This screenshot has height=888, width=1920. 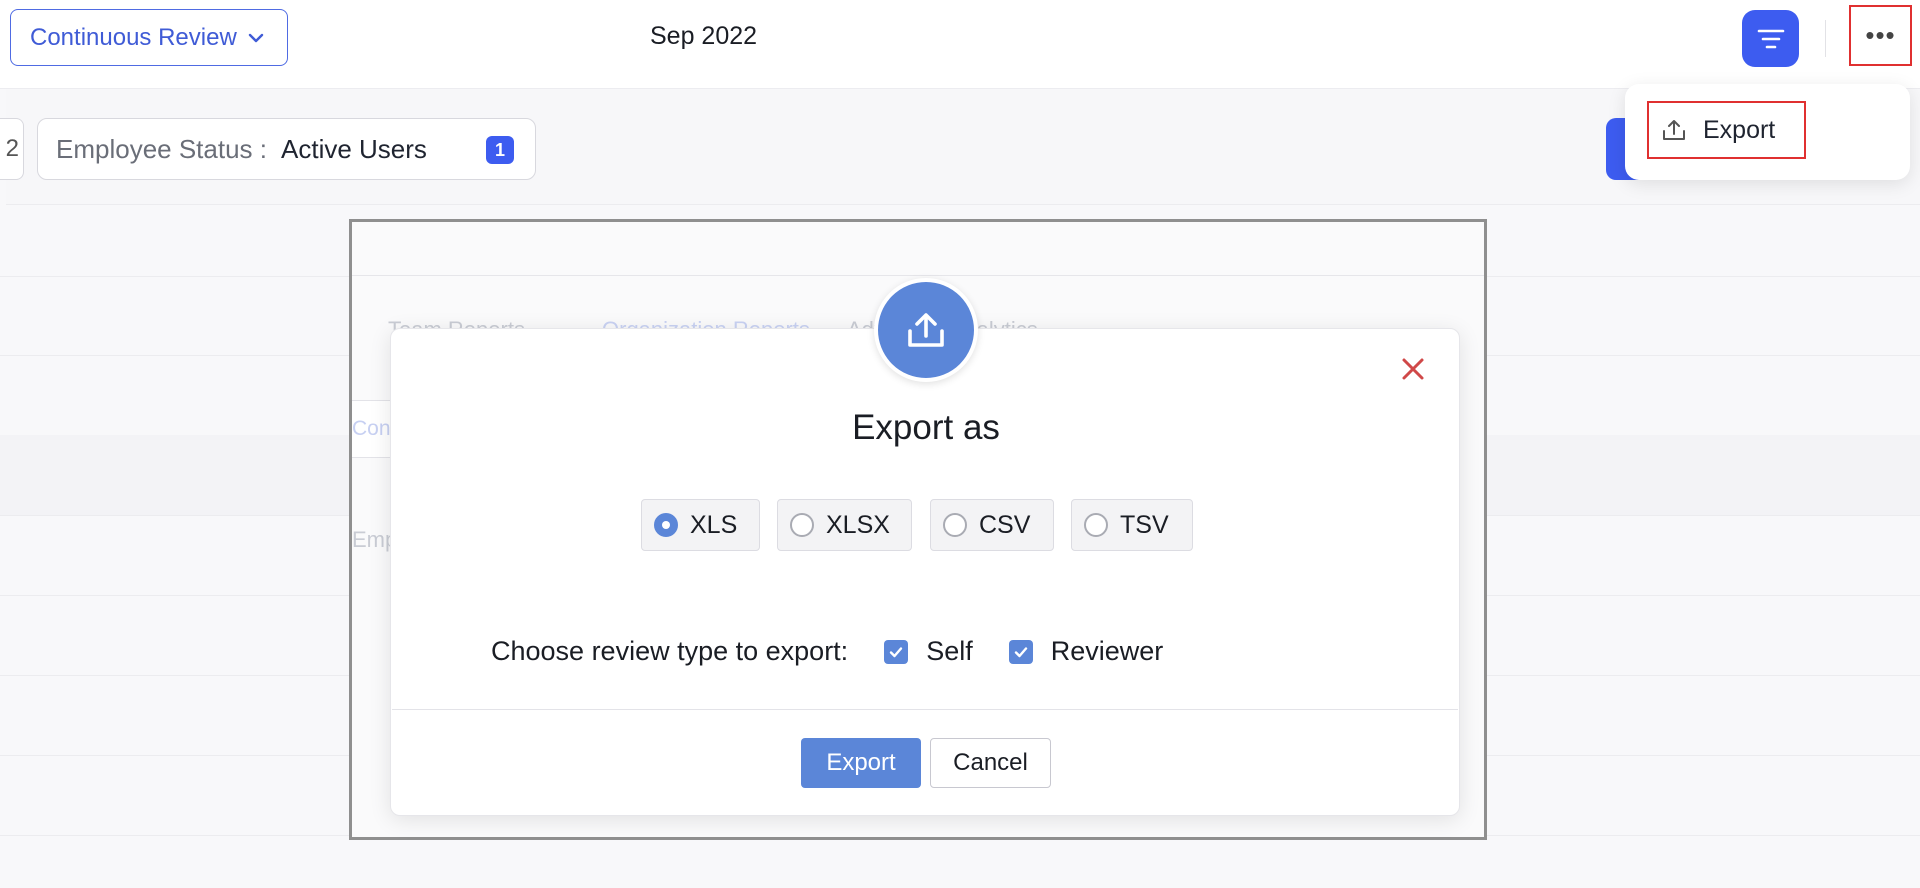 I want to click on dialog-title: Export as, so click(x=926, y=427).